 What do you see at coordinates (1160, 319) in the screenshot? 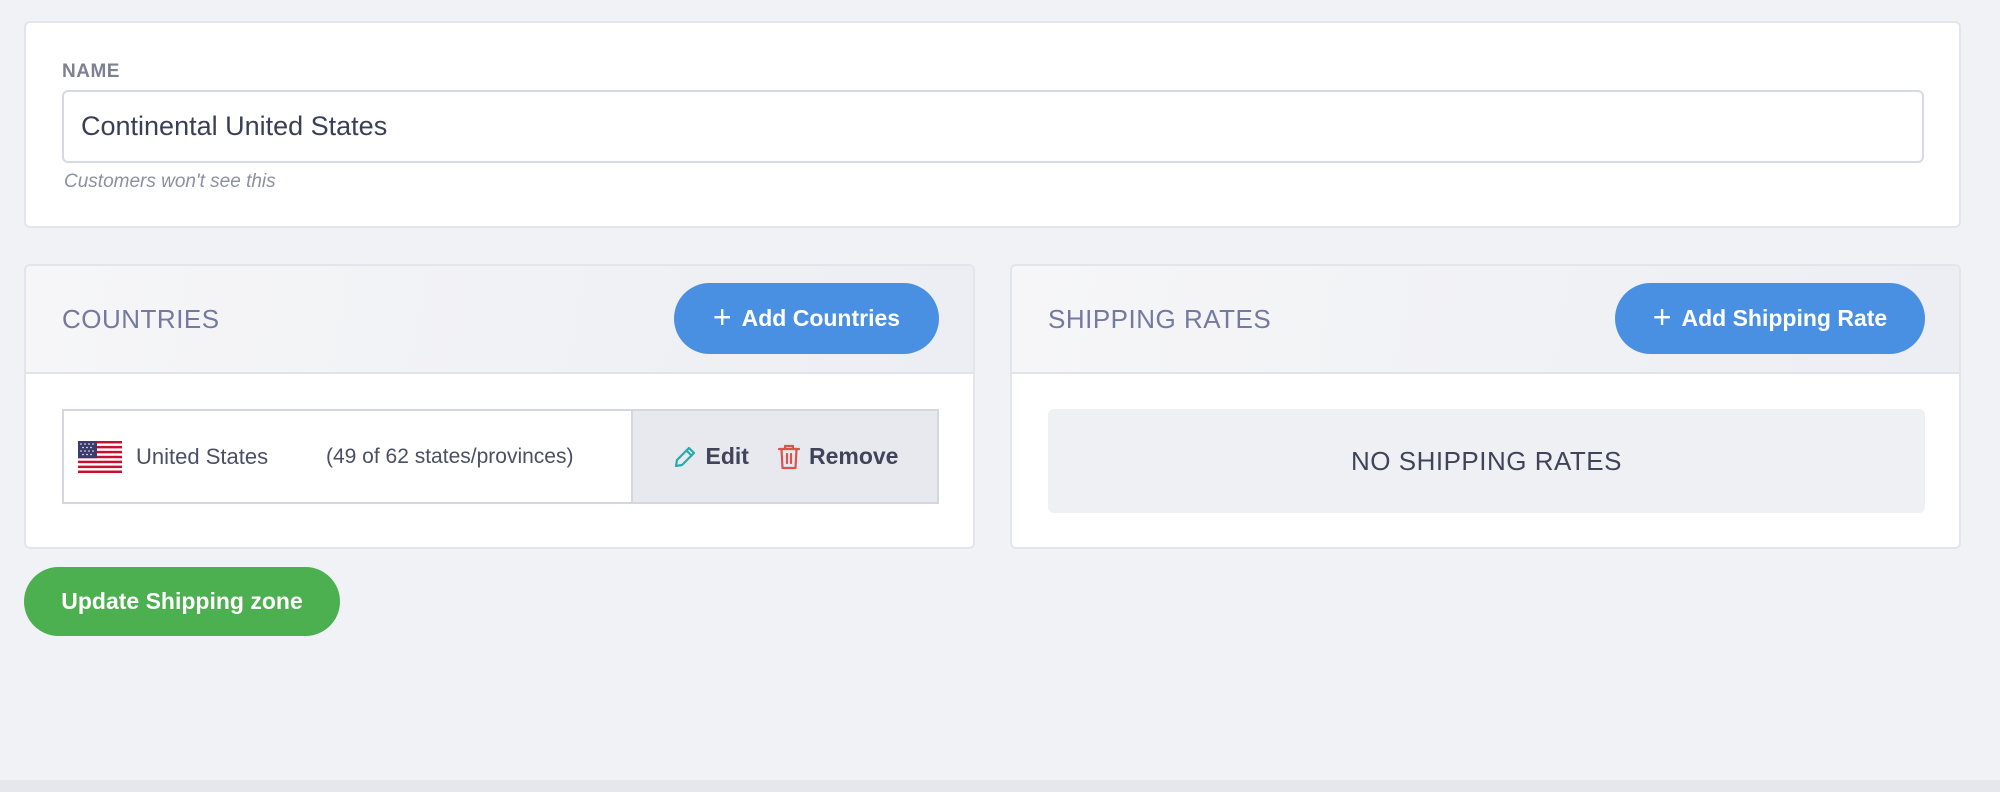
I see `shipping-rates-title: SHIPPING RATES` at bounding box center [1160, 319].